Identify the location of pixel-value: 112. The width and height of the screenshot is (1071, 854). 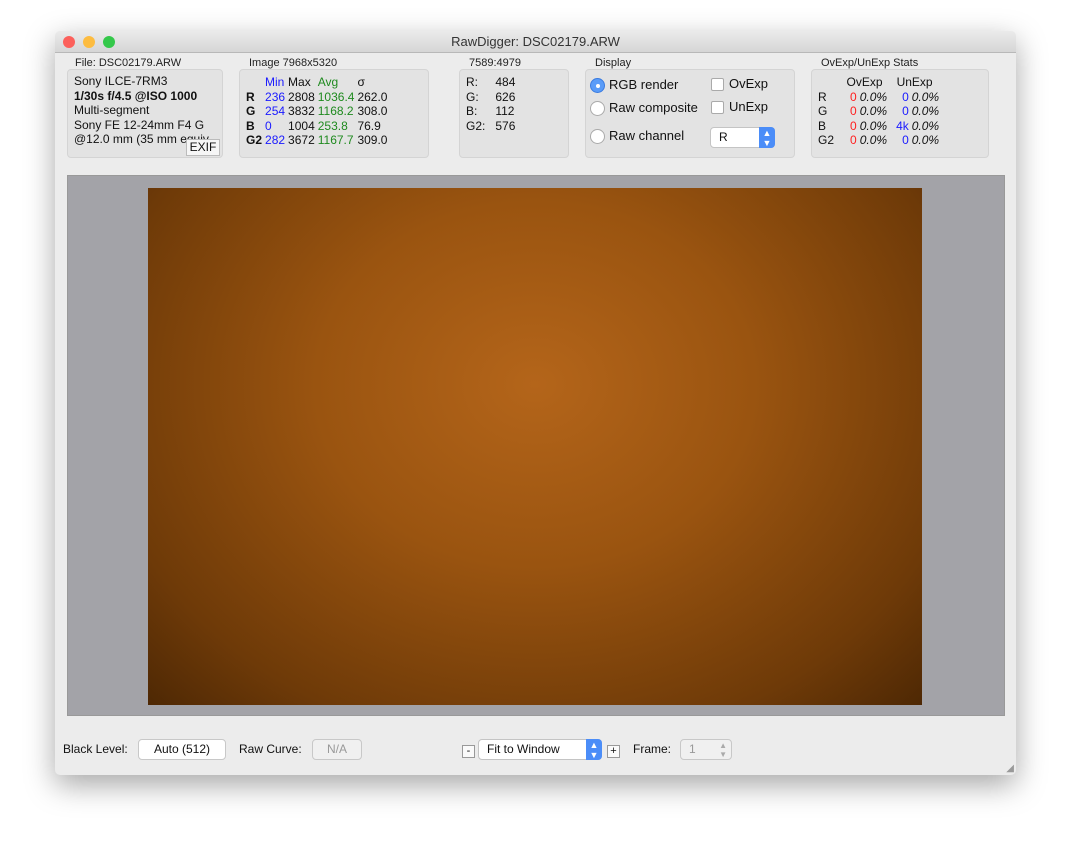
(505, 111).